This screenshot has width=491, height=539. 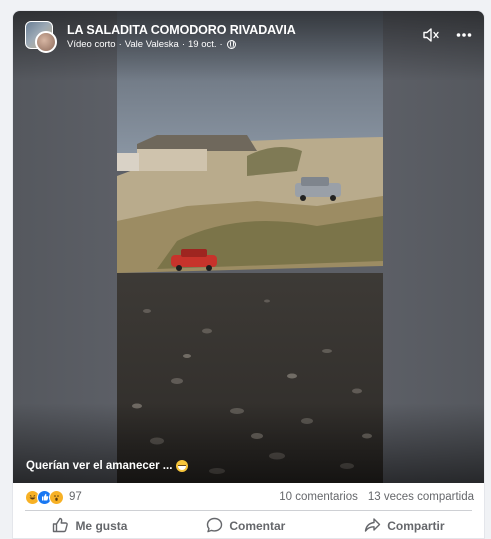 I want to click on page-name-link: LA SALADITA COMODORO RIVADAVIA, so click(x=181, y=30).